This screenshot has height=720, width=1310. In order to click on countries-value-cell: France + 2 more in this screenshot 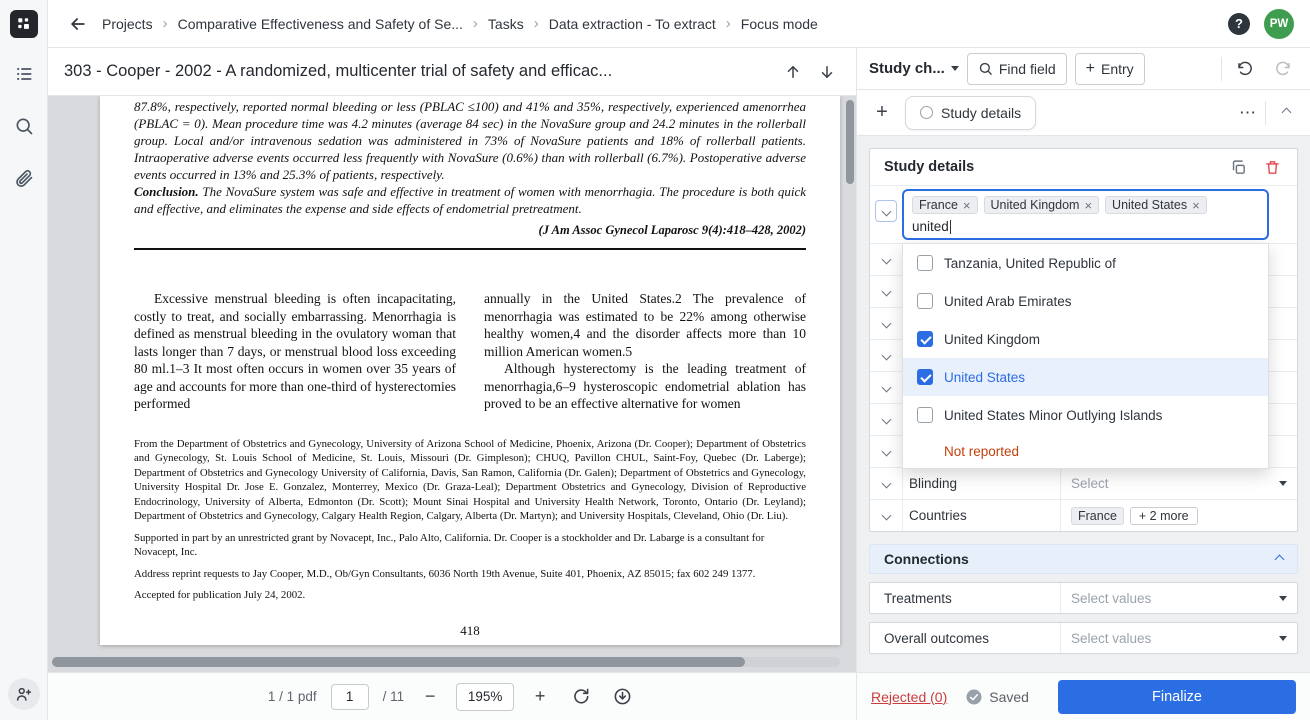, I will do `click(1178, 515)`.